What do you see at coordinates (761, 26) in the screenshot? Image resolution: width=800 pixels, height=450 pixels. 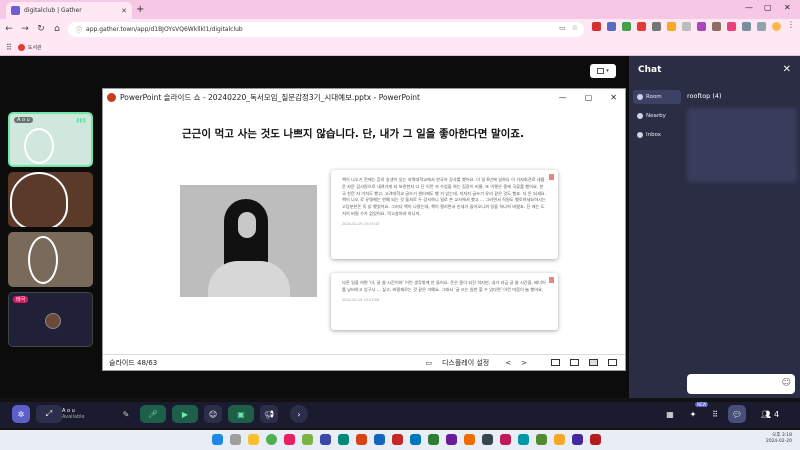 I see `sidebar-icon` at bounding box center [761, 26].